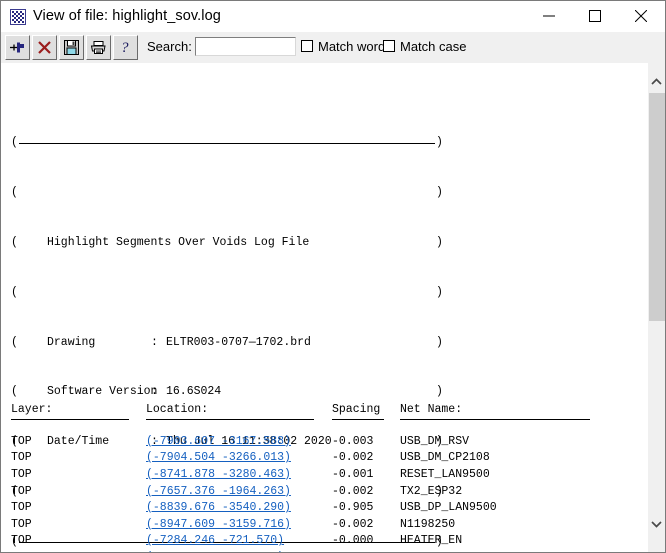 The width and height of the screenshot is (666, 553). I want to click on cell-net-name: RESET_LAN9500, so click(445, 474).